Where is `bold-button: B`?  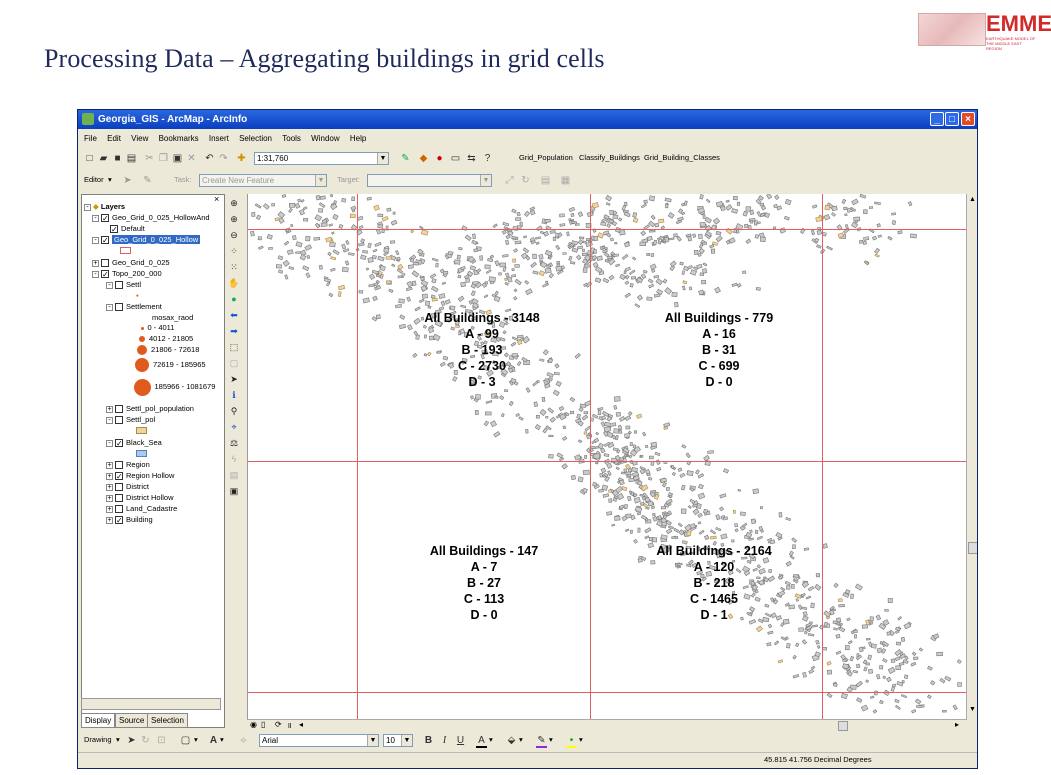
bold-button: B is located at coordinates (428, 740).